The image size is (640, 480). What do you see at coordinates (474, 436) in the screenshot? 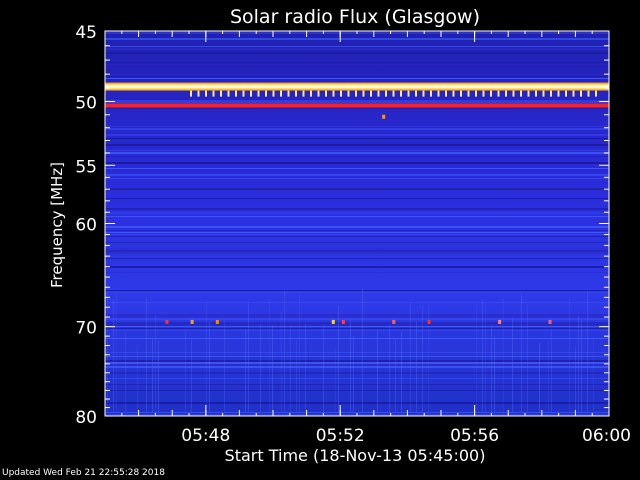
I see `x-tick-label: 05:56` at bounding box center [474, 436].